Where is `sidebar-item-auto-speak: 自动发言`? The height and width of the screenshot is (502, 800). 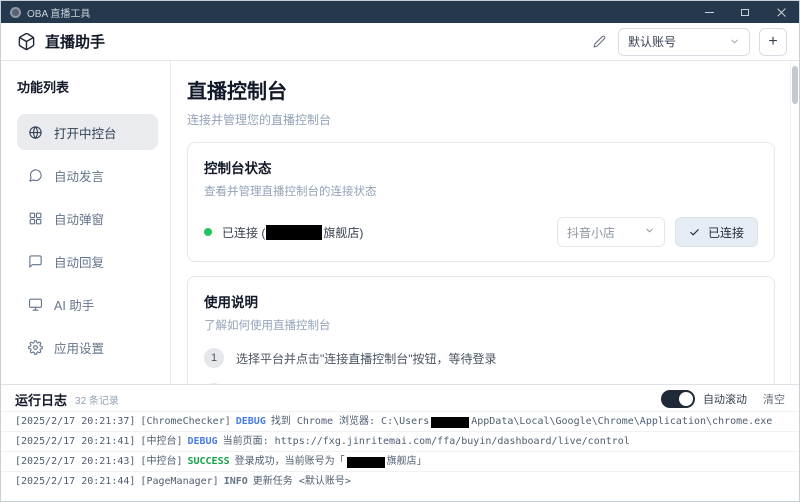
sidebar-item-auto-speak: 自动发言 is located at coordinates (87, 175).